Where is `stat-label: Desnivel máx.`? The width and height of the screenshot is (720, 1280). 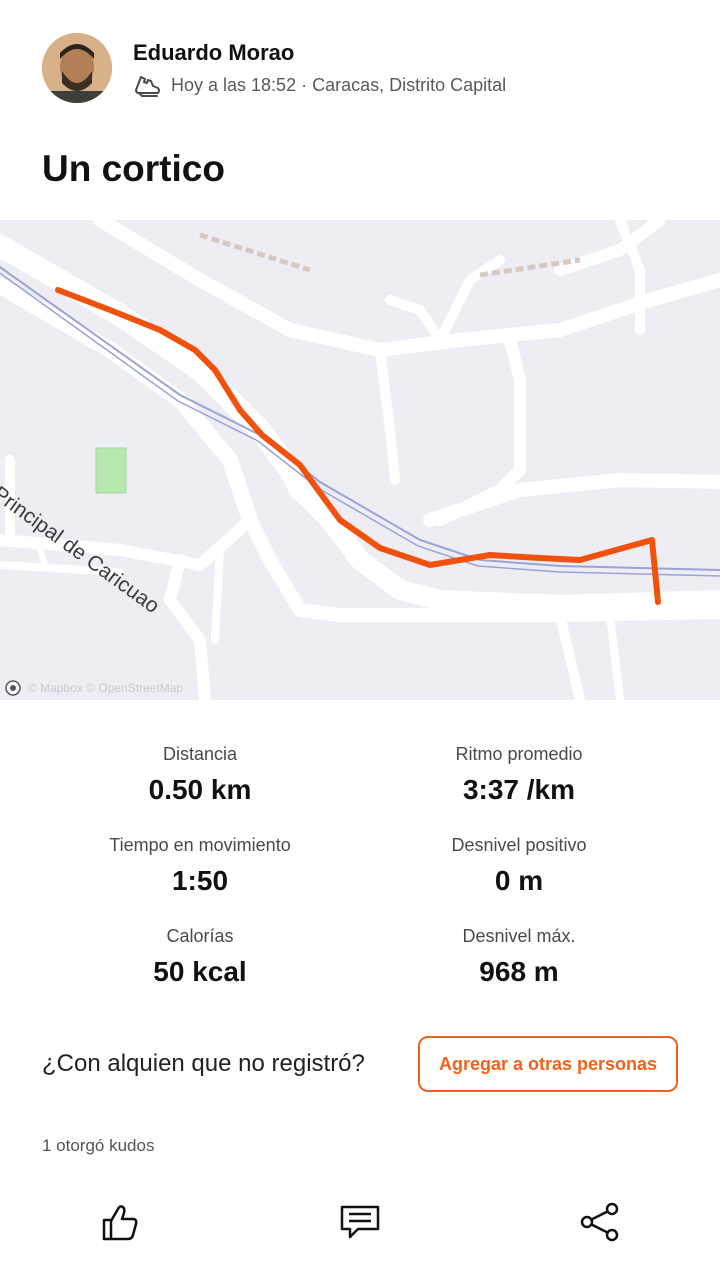 stat-label: Desnivel máx. is located at coordinates (519, 936).